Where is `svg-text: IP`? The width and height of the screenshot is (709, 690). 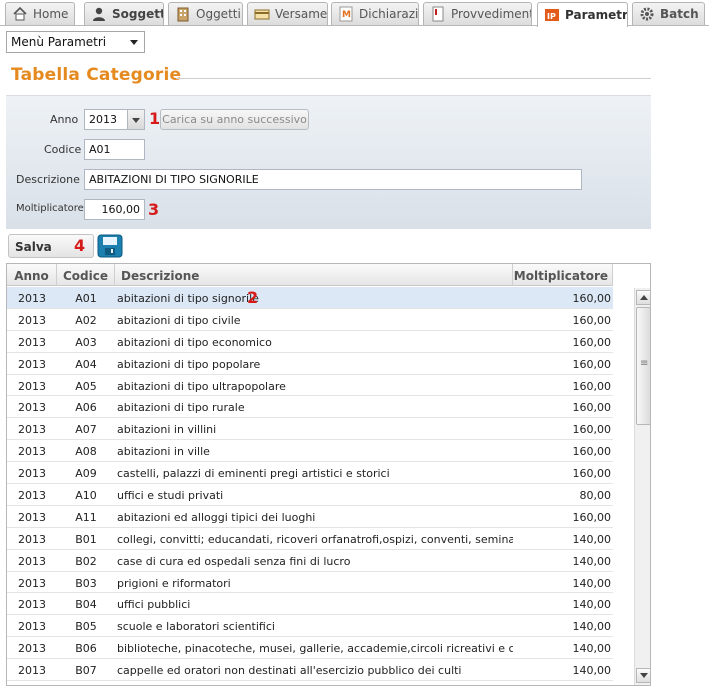 svg-text: IP is located at coordinates (551, 16).